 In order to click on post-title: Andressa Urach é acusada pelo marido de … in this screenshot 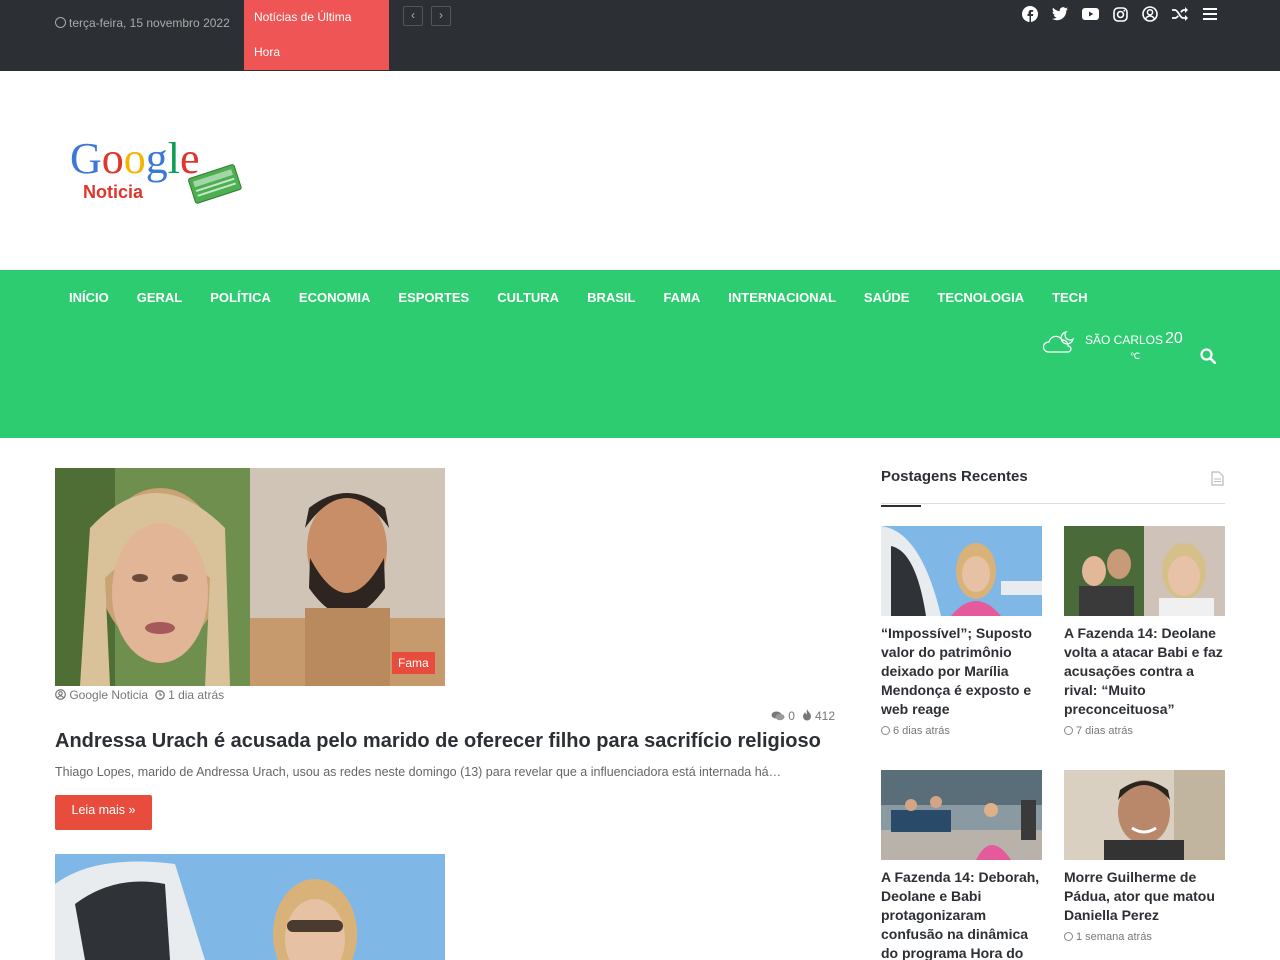, I will do `click(450, 741)`.